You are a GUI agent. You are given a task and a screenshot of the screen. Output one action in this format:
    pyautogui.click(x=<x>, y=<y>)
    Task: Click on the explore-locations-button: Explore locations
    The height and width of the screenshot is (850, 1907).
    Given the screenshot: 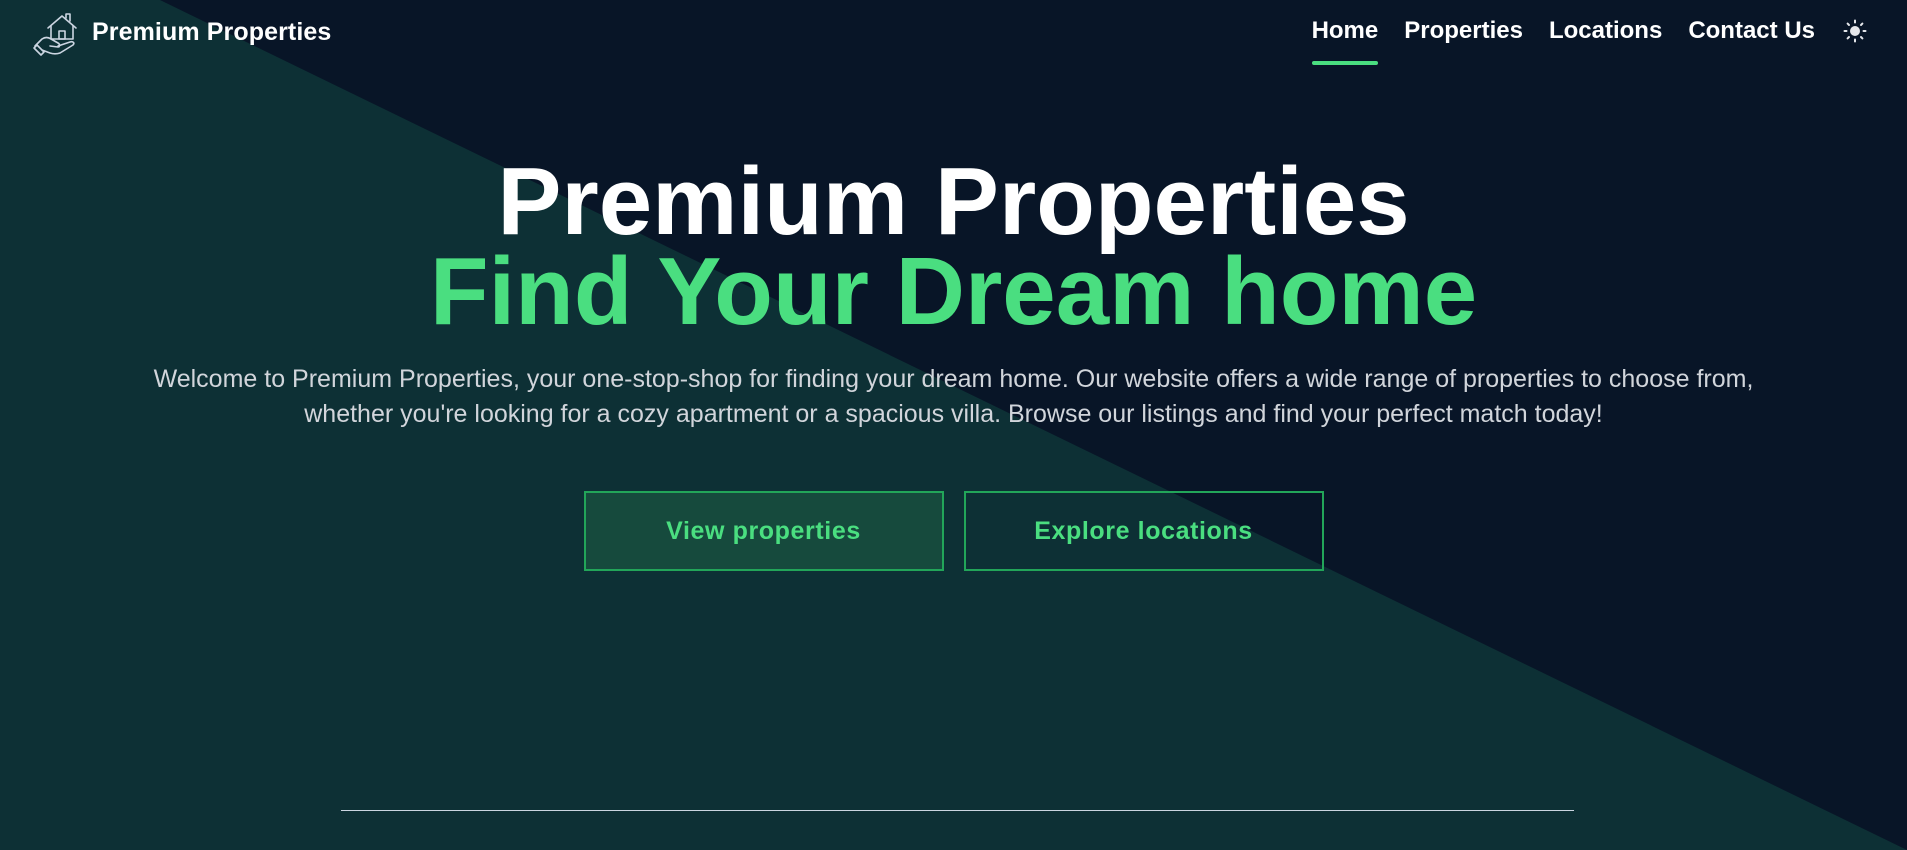 What is the action you would take?
    pyautogui.click(x=1143, y=531)
    